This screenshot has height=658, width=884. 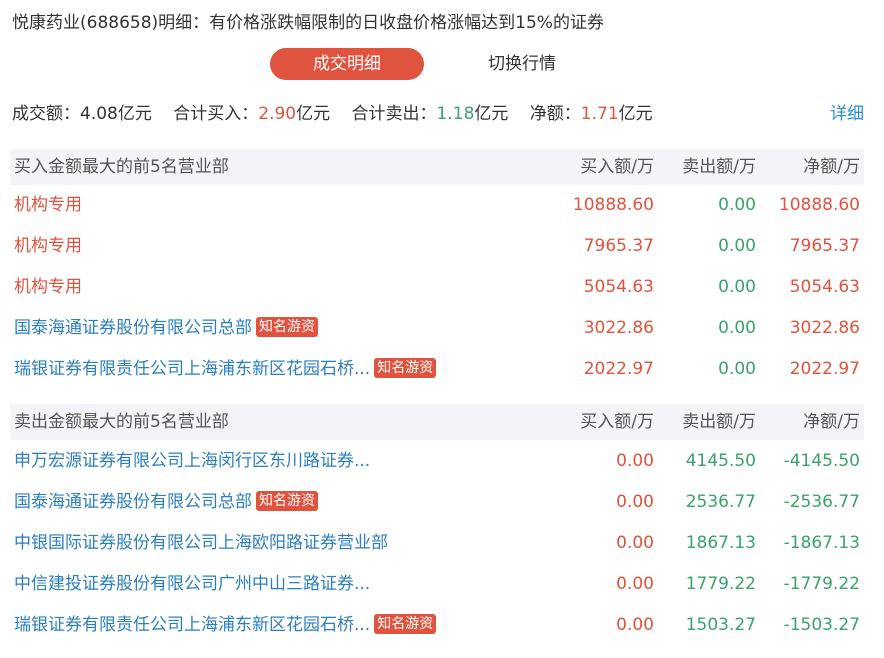 I want to click on total-sell-label: 合计卖出：, so click(x=394, y=114).